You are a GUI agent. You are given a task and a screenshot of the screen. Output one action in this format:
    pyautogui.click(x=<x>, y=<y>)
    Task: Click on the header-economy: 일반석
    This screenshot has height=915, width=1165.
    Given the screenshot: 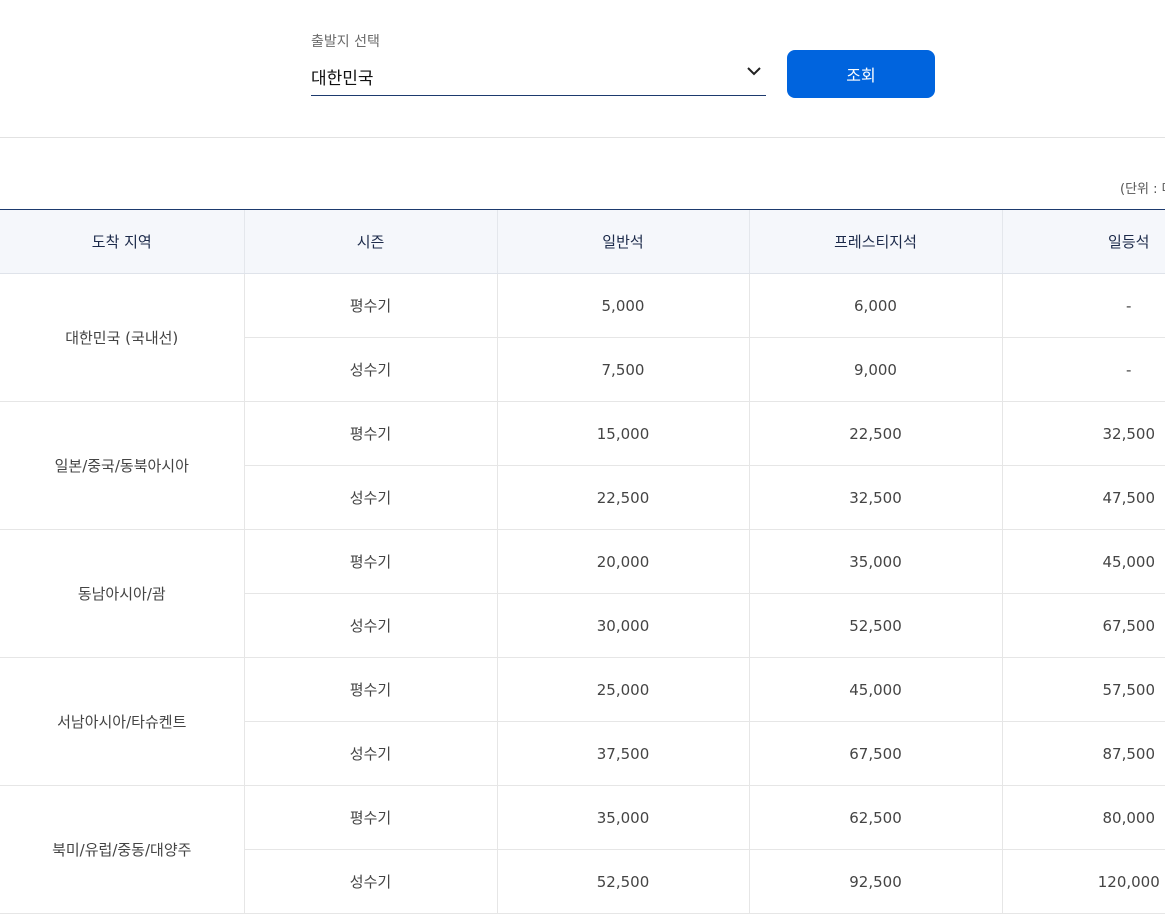 What is the action you would take?
    pyautogui.click(x=622, y=241)
    